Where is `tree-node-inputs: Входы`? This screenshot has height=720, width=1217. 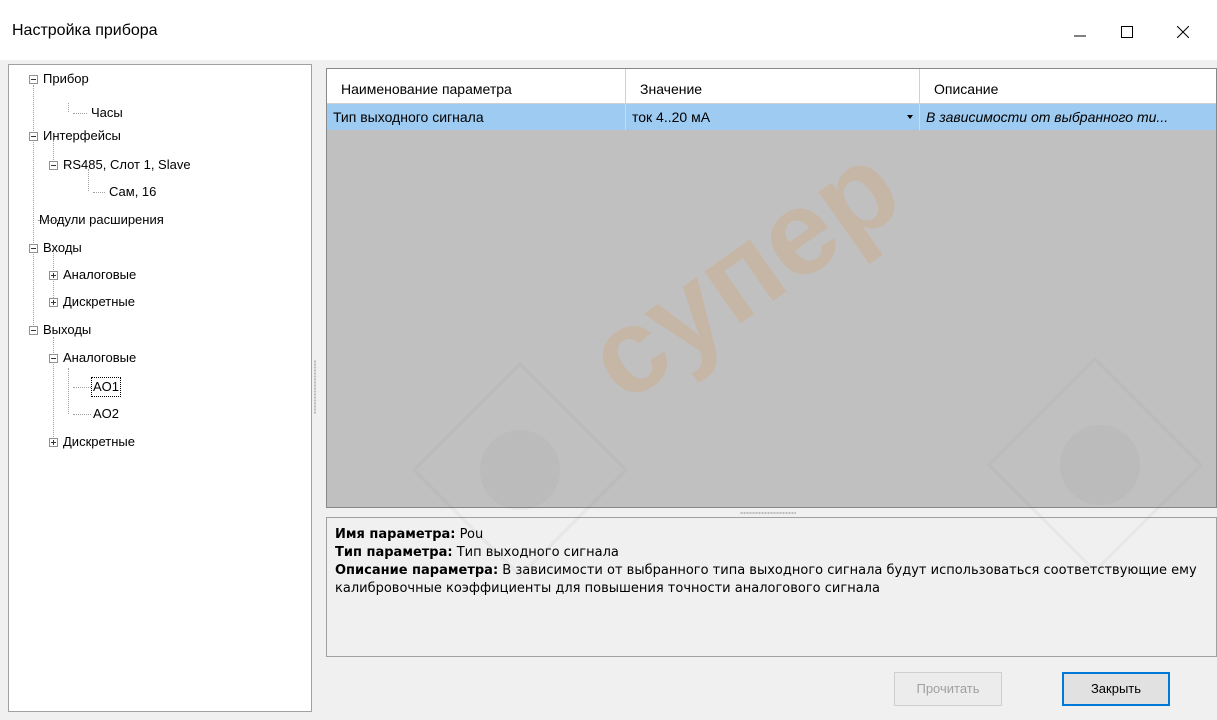 tree-node-inputs: Входы is located at coordinates (55, 248).